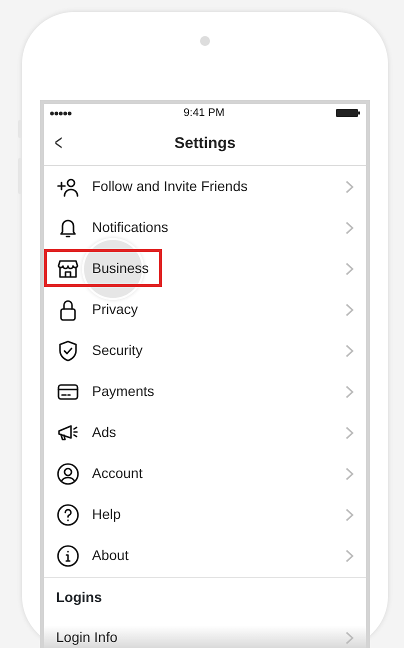 Image resolution: width=404 pixels, height=648 pixels. I want to click on shield-check-icon, so click(68, 350).